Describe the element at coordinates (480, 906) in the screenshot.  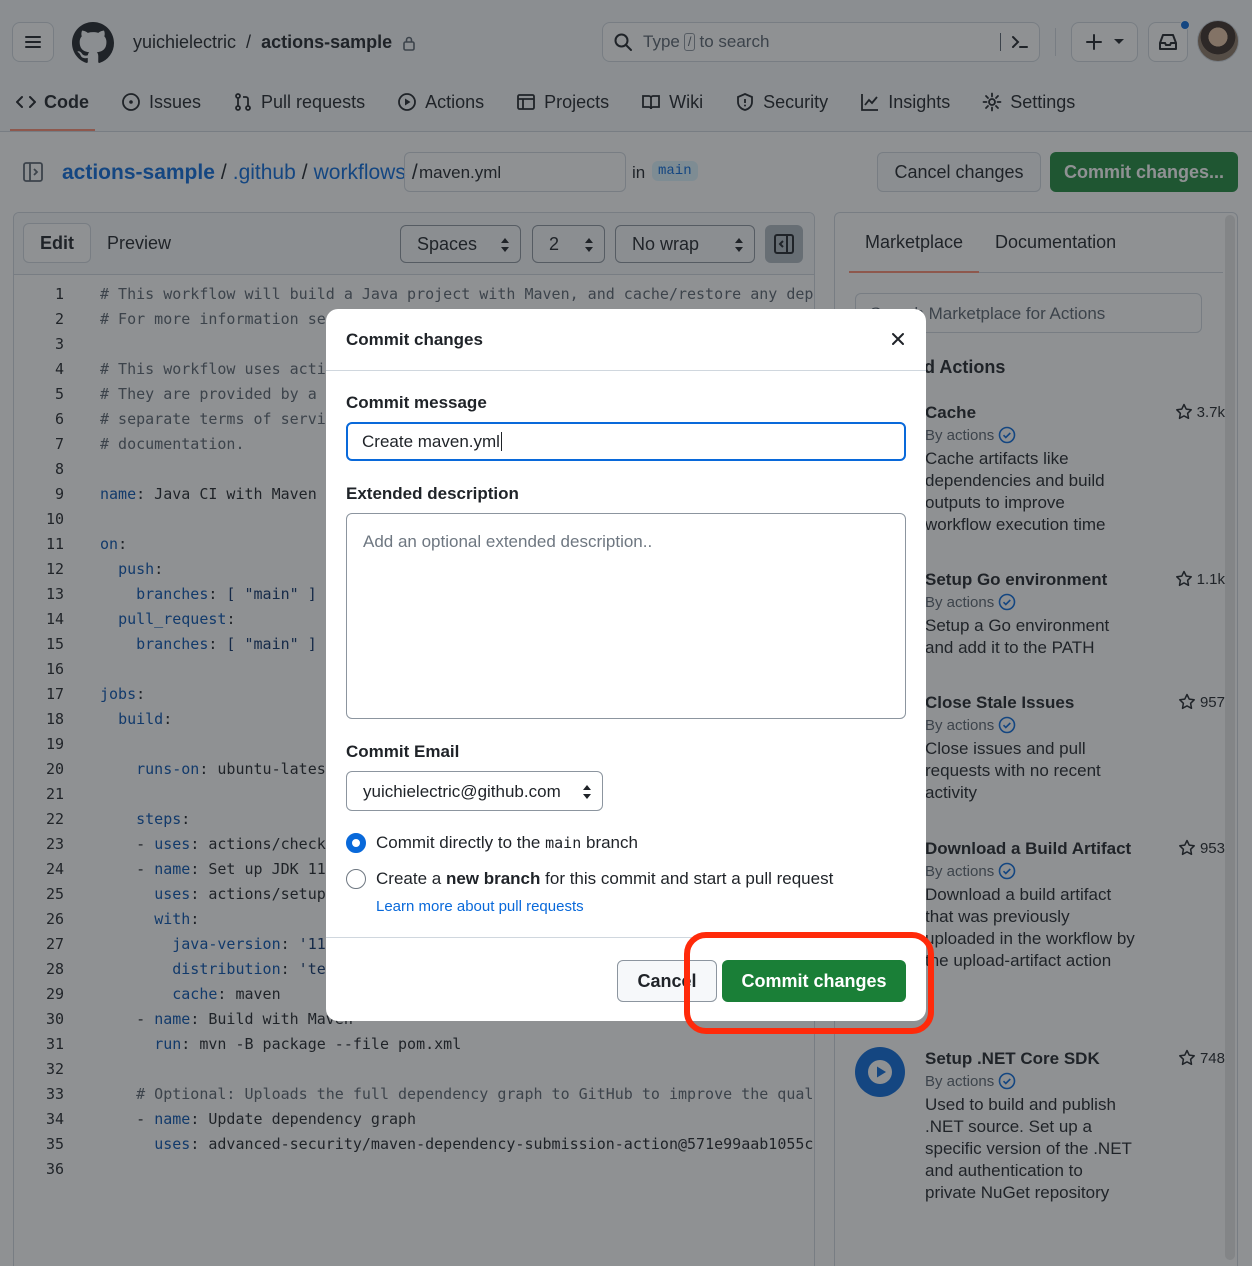
I see `learn-more-link: Learn more about pull requests` at that location.